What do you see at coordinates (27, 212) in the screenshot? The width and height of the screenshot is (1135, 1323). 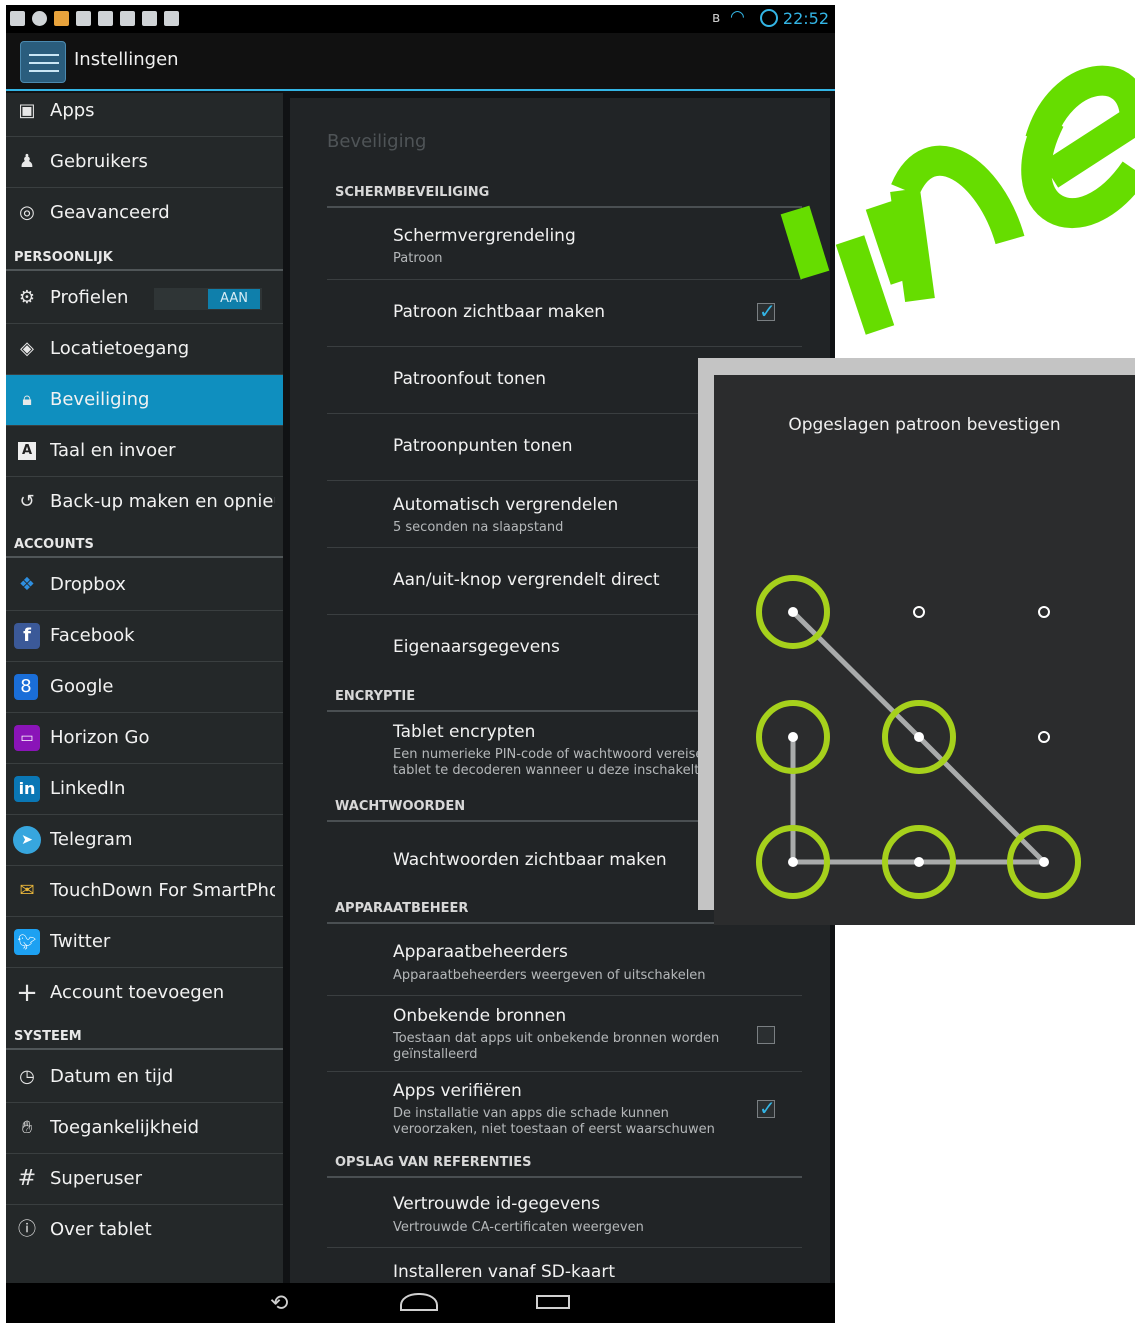 I see `target-icon: ◎` at bounding box center [27, 212].